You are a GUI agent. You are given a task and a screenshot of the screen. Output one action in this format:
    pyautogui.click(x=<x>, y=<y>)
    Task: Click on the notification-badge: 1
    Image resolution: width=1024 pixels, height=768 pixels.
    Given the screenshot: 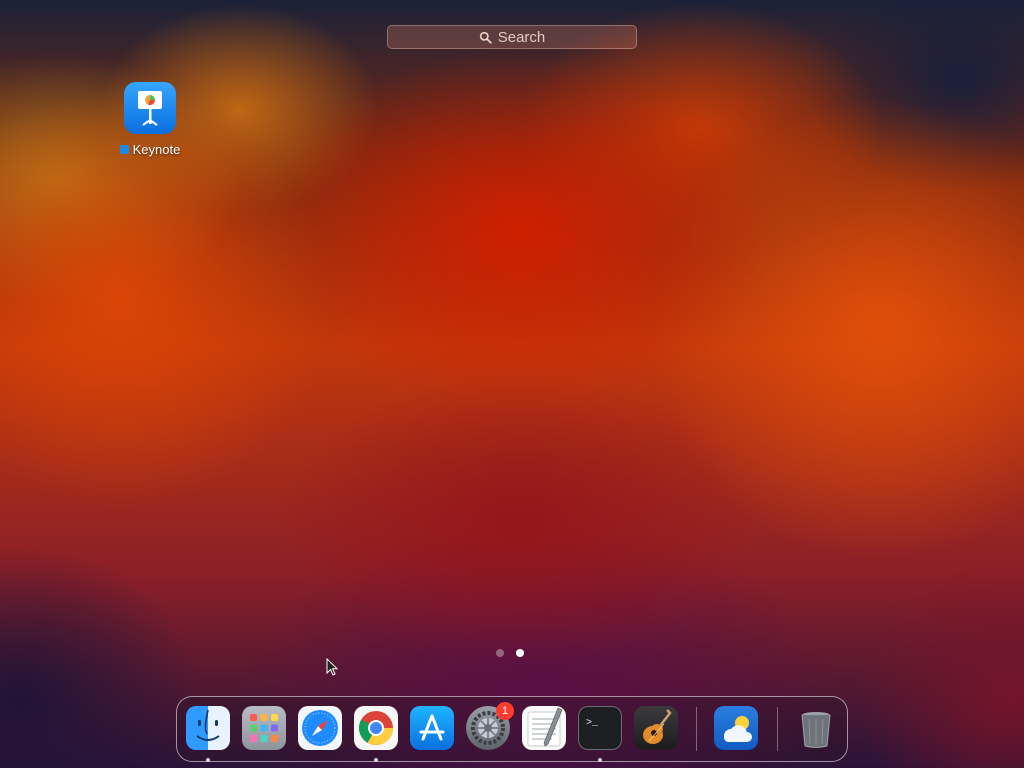 What is the action you would take?
    pyautogui.click(x=505, y=711)
    